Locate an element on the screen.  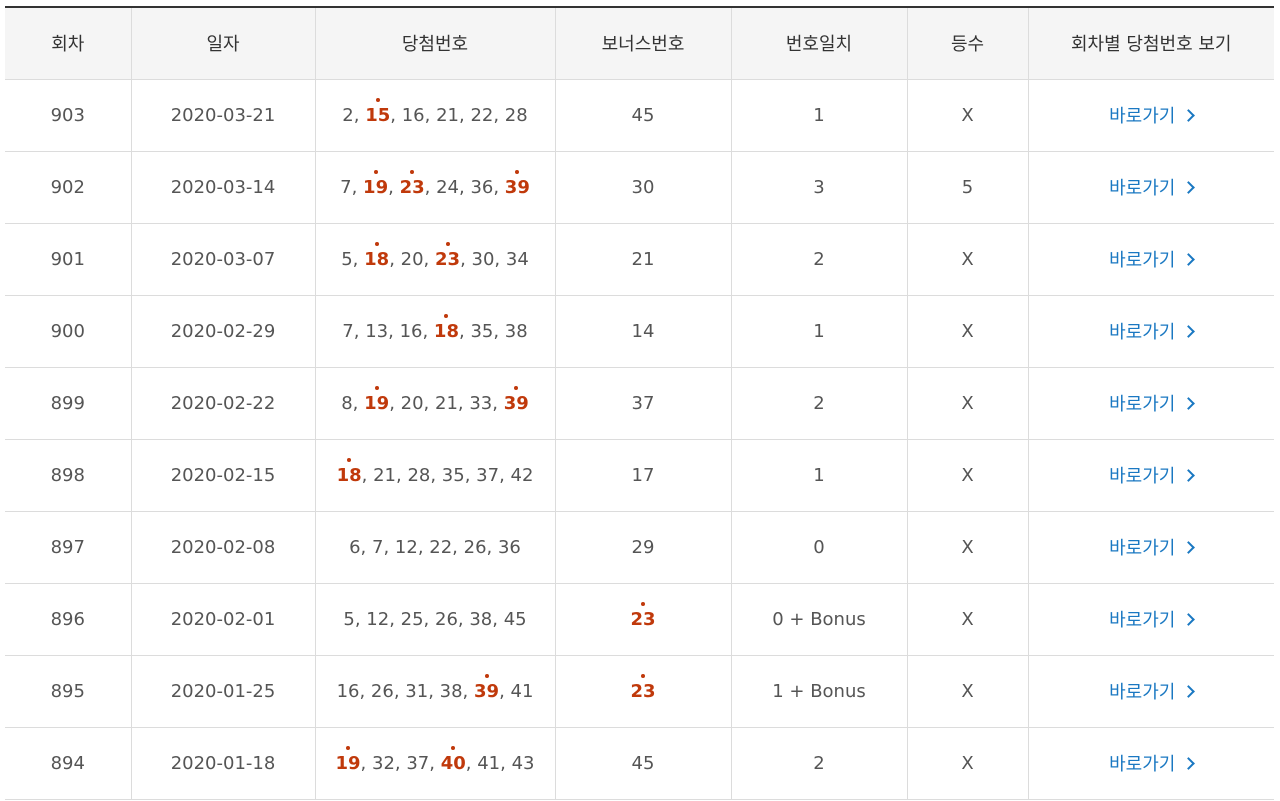
header-winning-numbers: 당첨번호 is located at coordinates (435, 43).